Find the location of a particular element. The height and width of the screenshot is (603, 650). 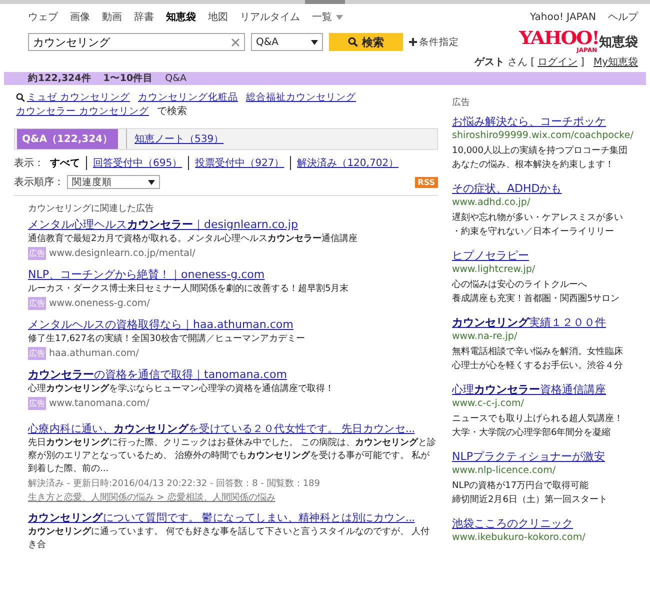

logo-wordmark: YAHOO! is located at coordinates (559, 39).